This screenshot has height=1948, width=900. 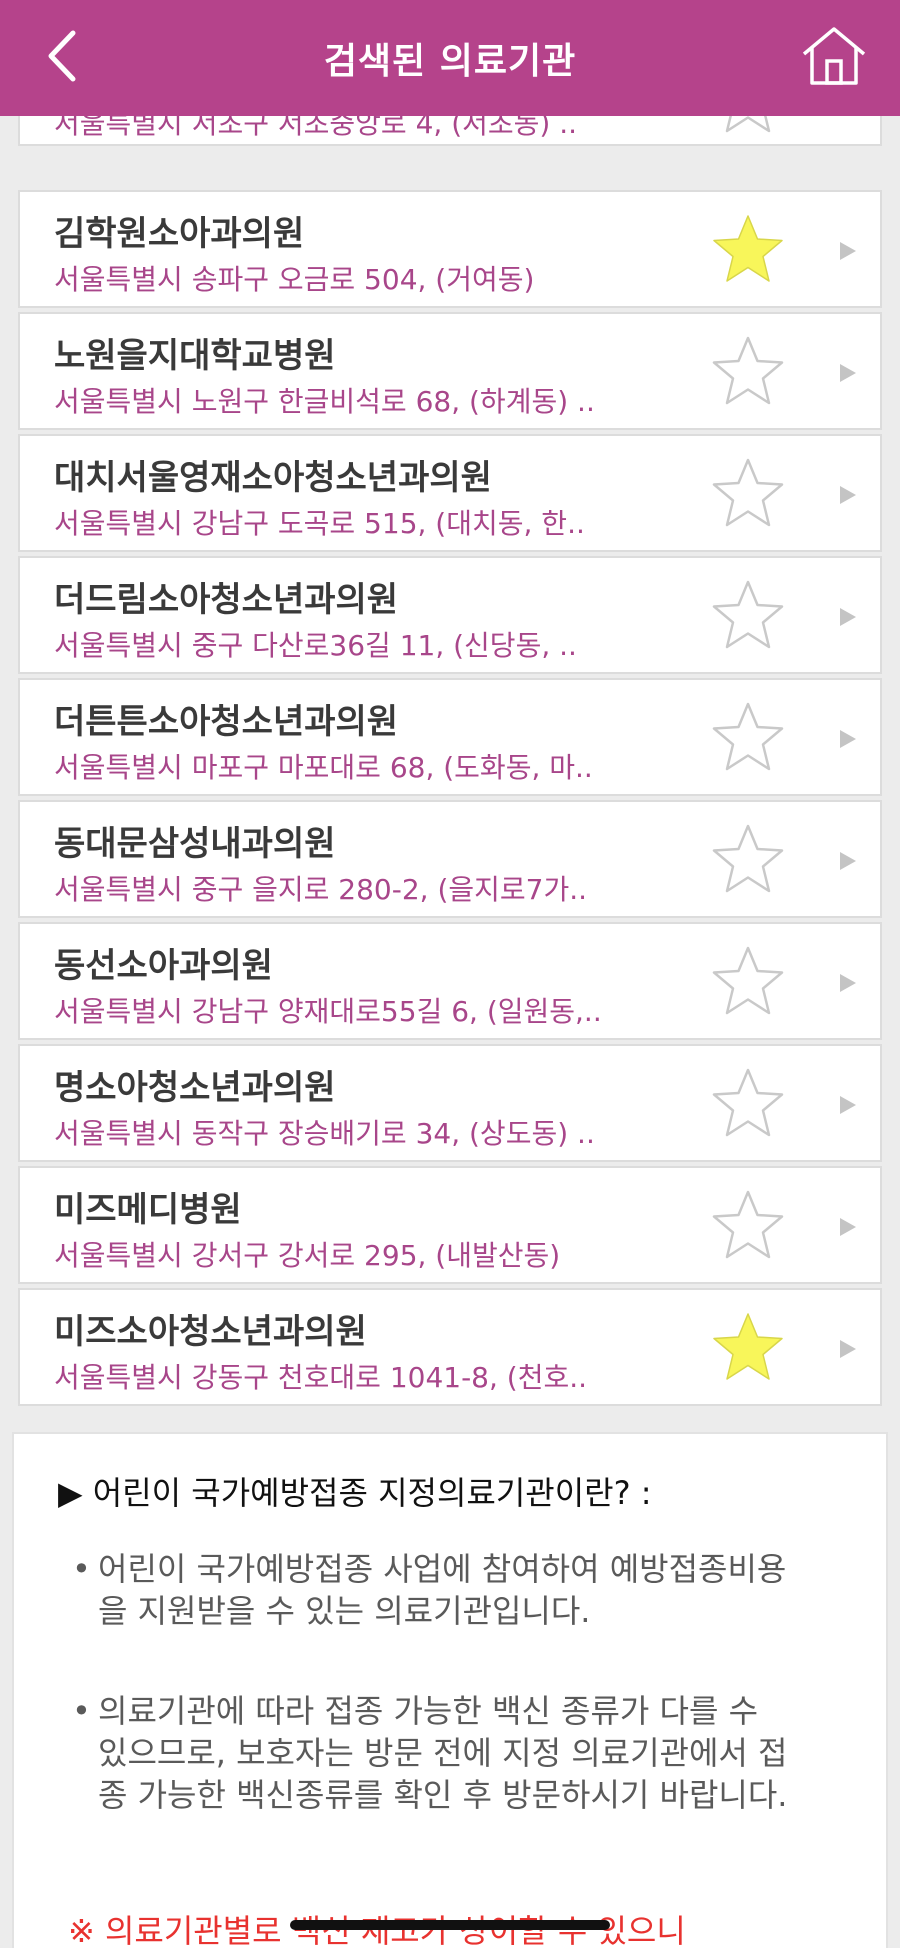 I want to click on clinic-address: 서울특별시 마포구 마포대로 68, (도화동, 마.., so click(x=323, y=767).